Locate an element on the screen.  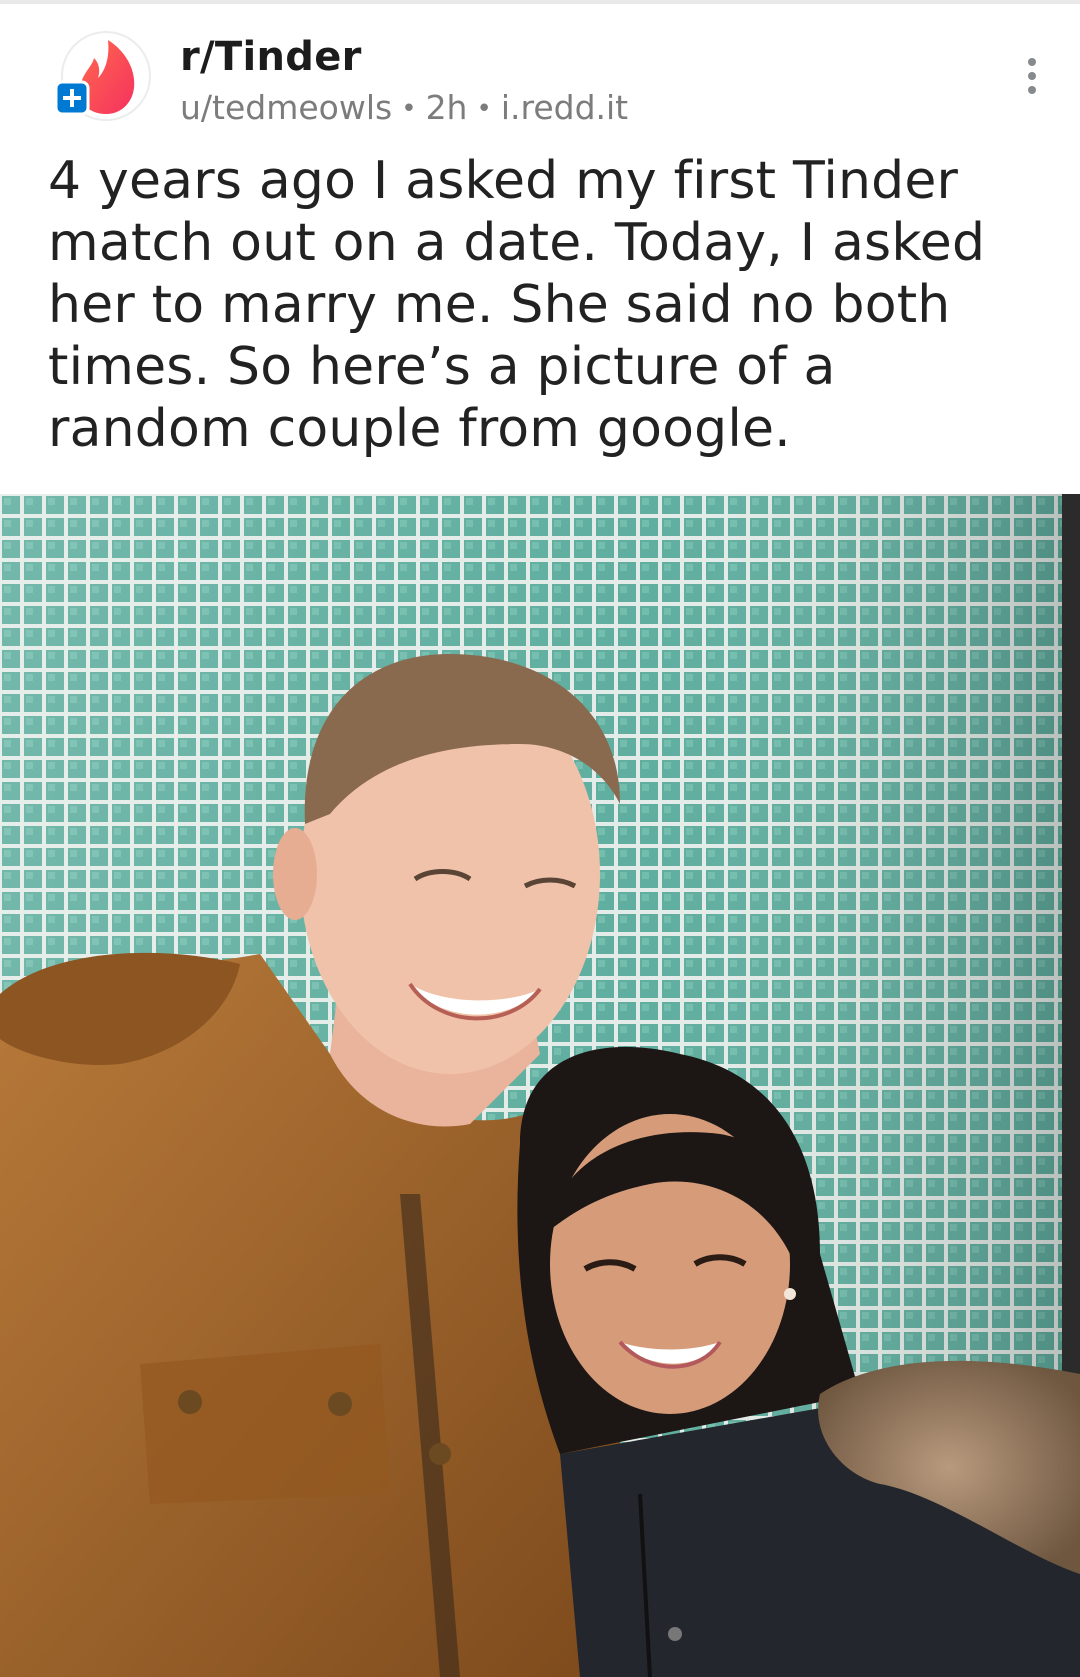
author-link: u/tedmeowls is located at coordinates (286, 107).